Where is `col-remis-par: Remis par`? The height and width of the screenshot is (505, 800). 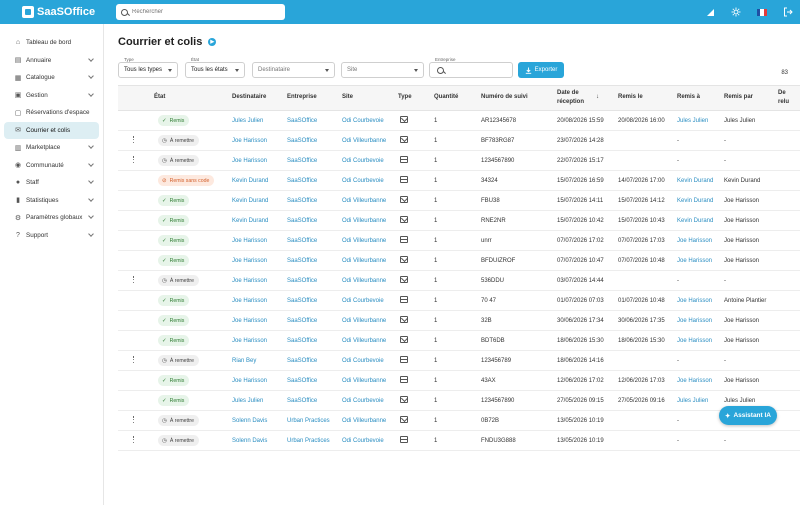
col-remis-par: Remis par is located at coordinates (738, 97).